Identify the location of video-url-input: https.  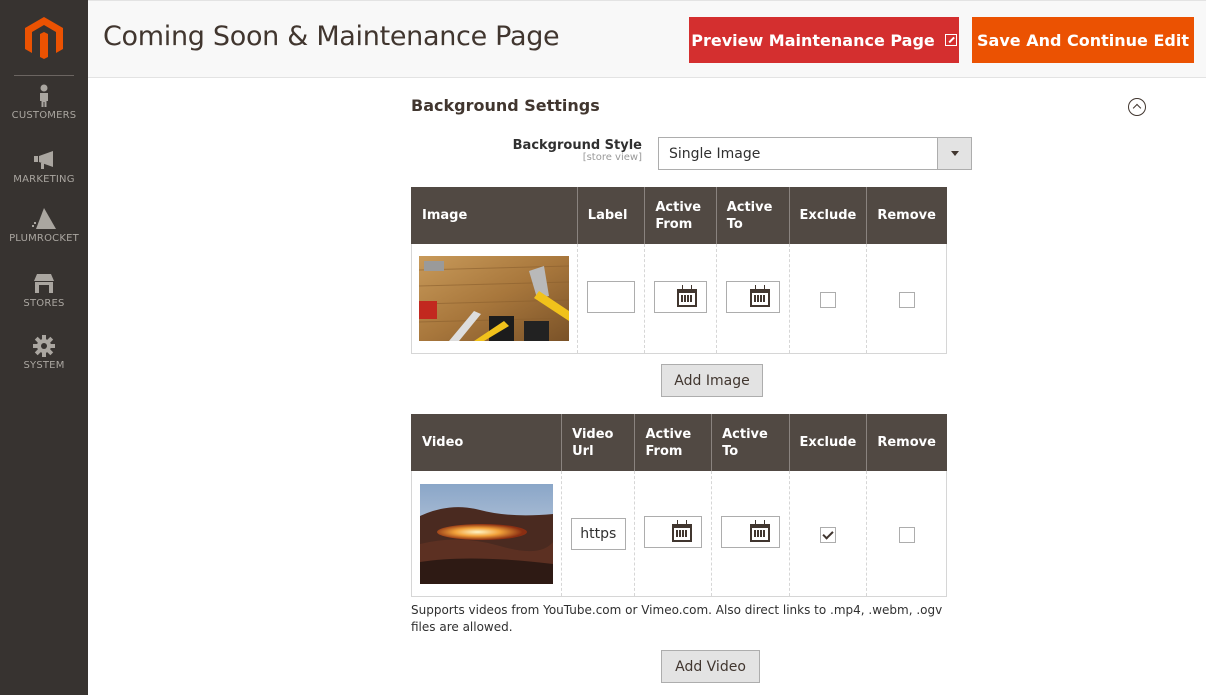
(598, 533).